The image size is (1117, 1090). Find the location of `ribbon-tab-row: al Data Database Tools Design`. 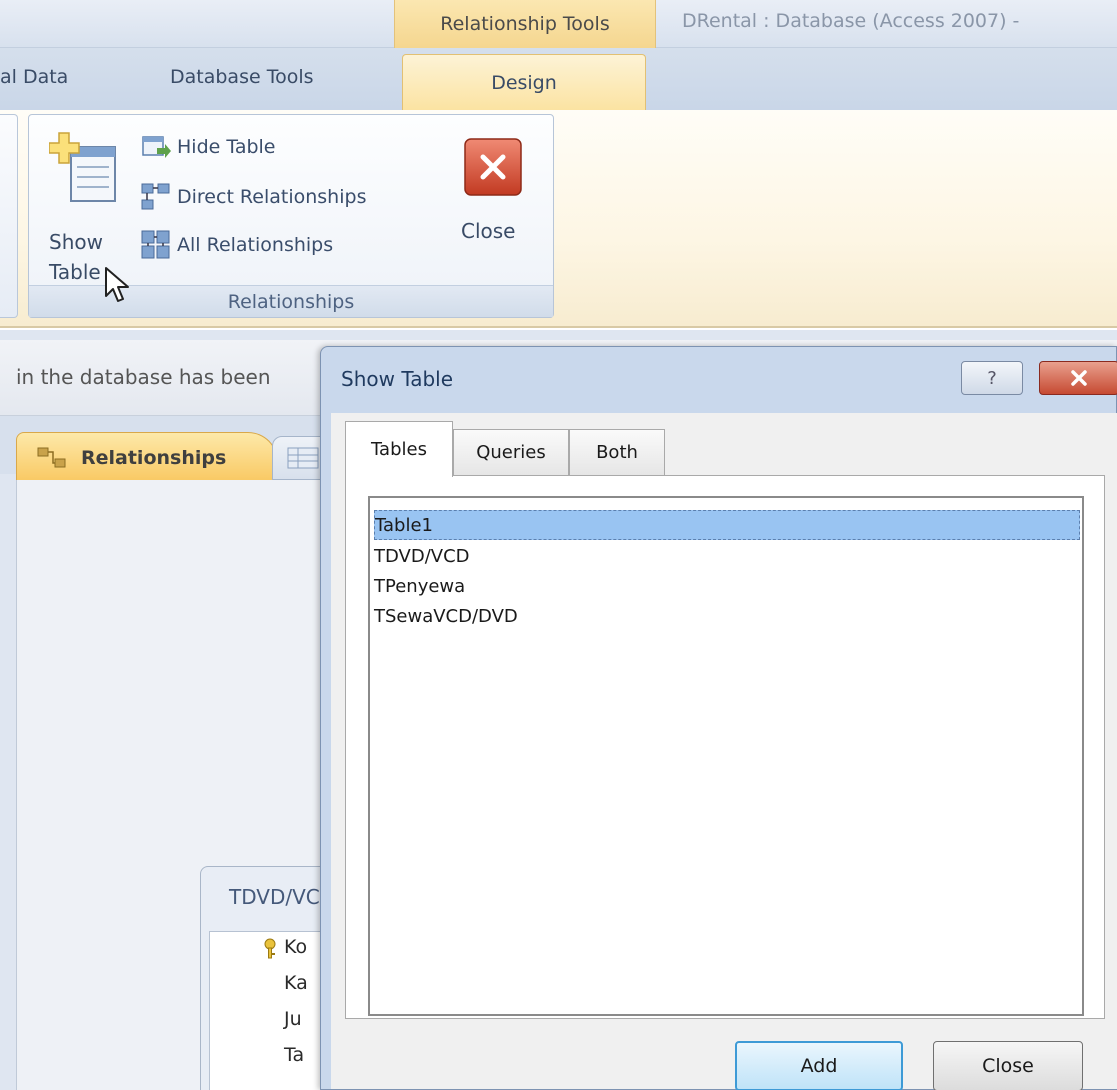

ribbon-tab-row: al Data Database Tools Design is located at coordinates (558, 79).